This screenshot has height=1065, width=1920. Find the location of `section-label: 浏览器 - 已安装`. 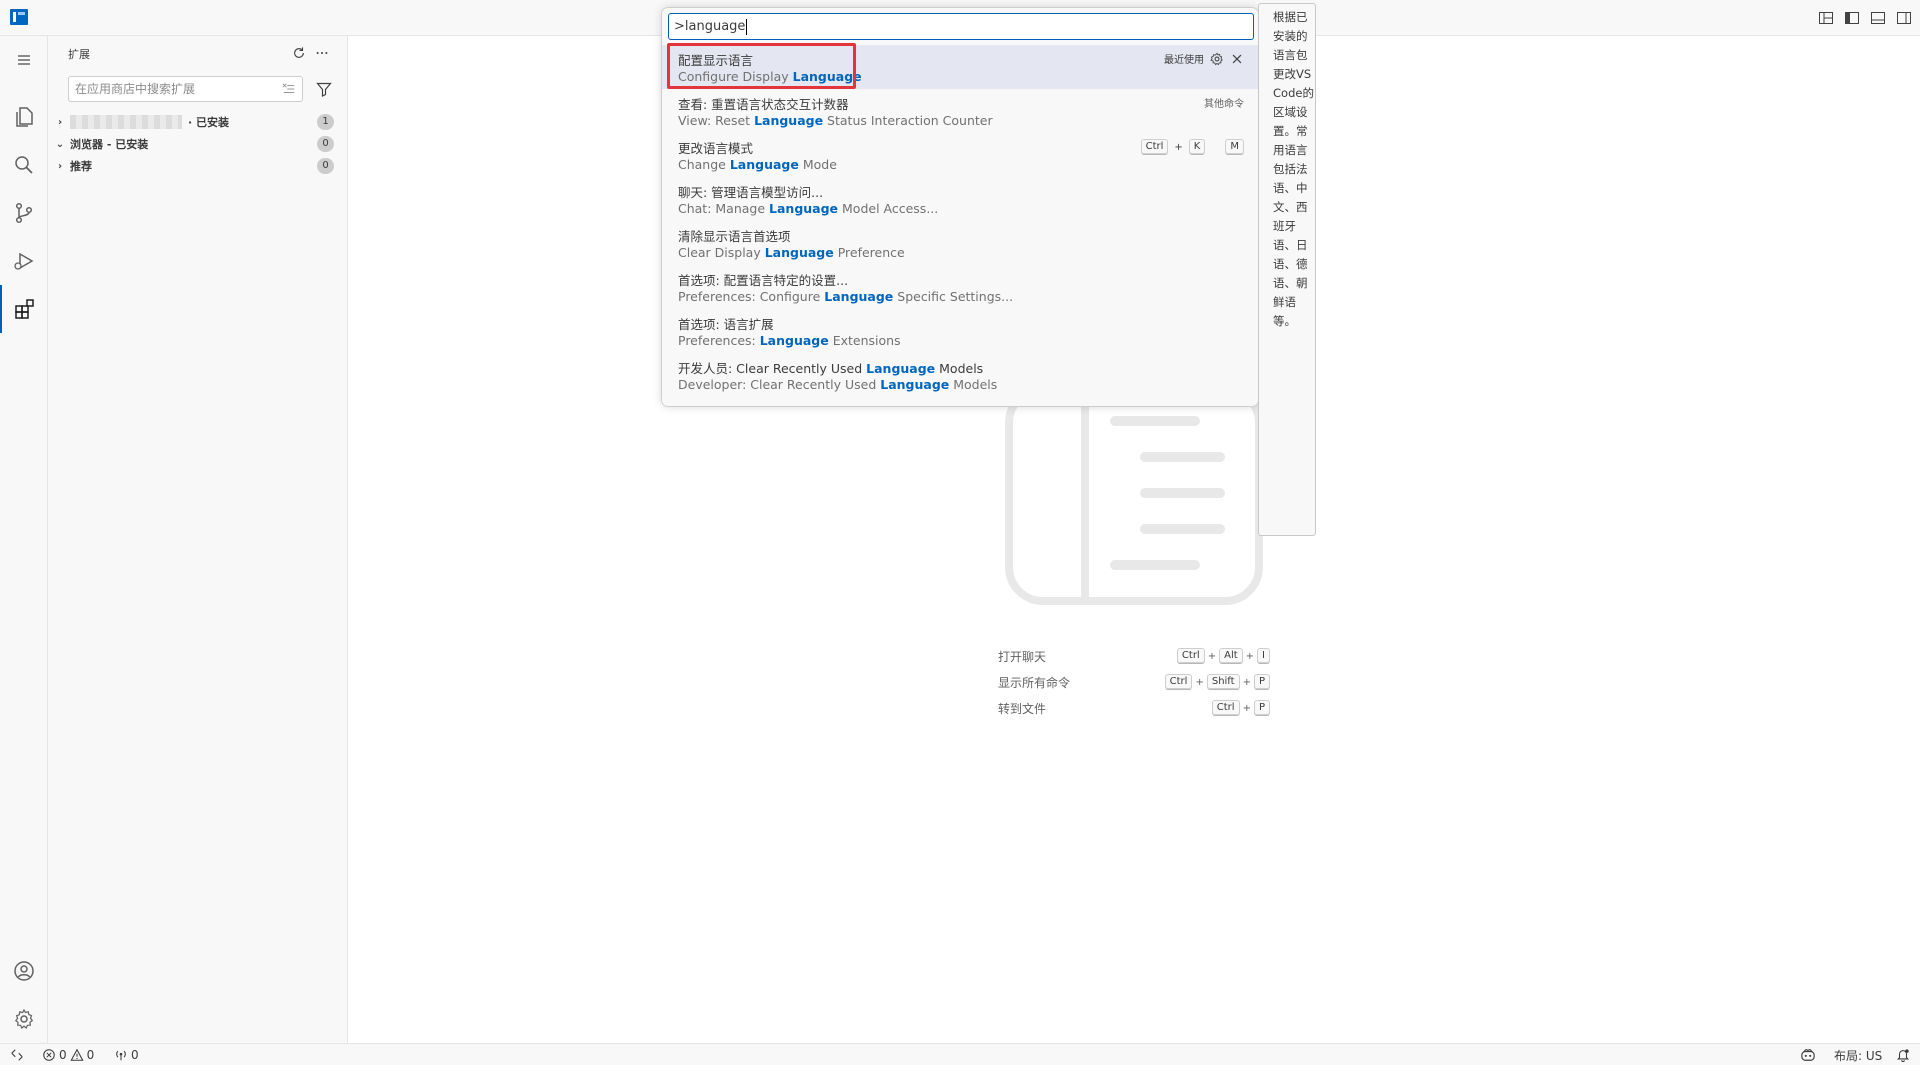

section-label: 浏览器 - 已安装 is located at coordinates (109, 144).